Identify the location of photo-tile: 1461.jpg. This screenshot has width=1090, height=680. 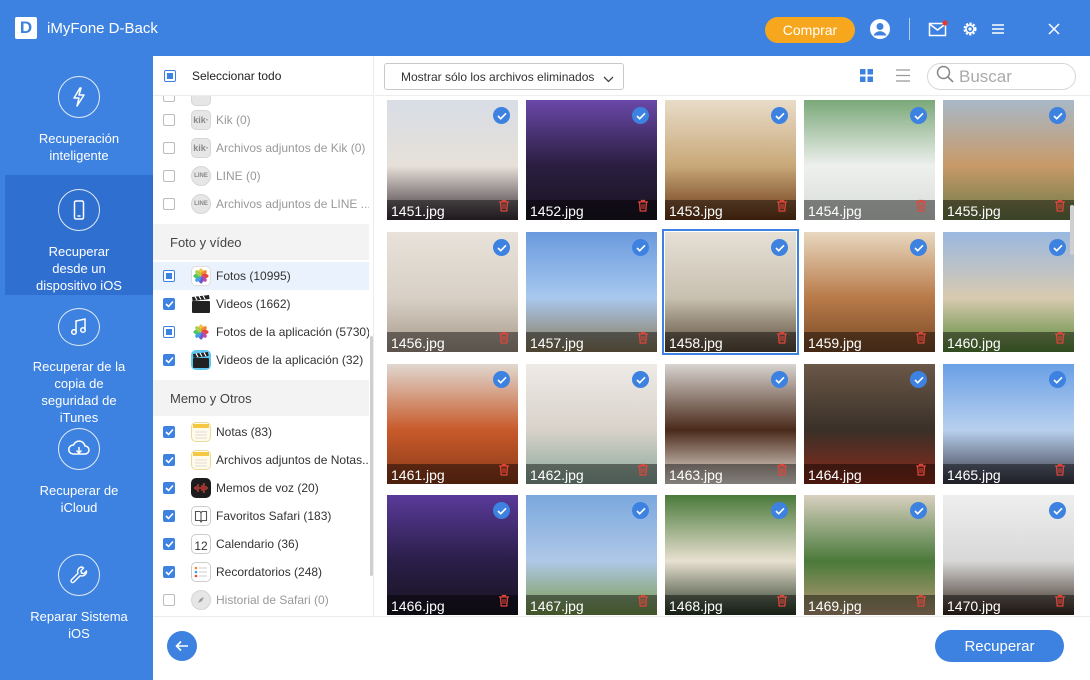
(452, 424).